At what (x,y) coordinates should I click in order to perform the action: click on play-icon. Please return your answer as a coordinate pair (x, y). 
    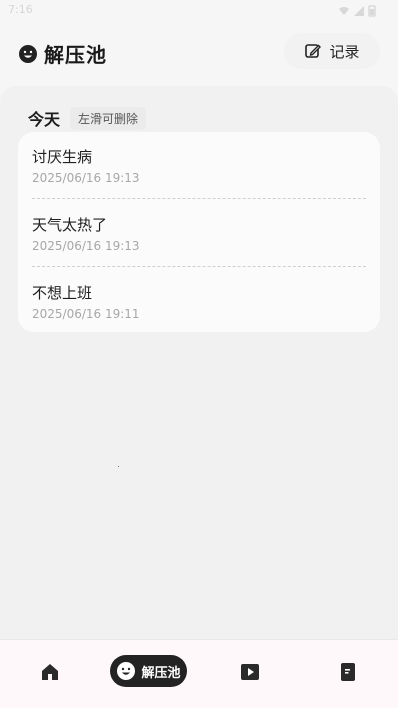
    Looking at the image, I should click on (250, 672).